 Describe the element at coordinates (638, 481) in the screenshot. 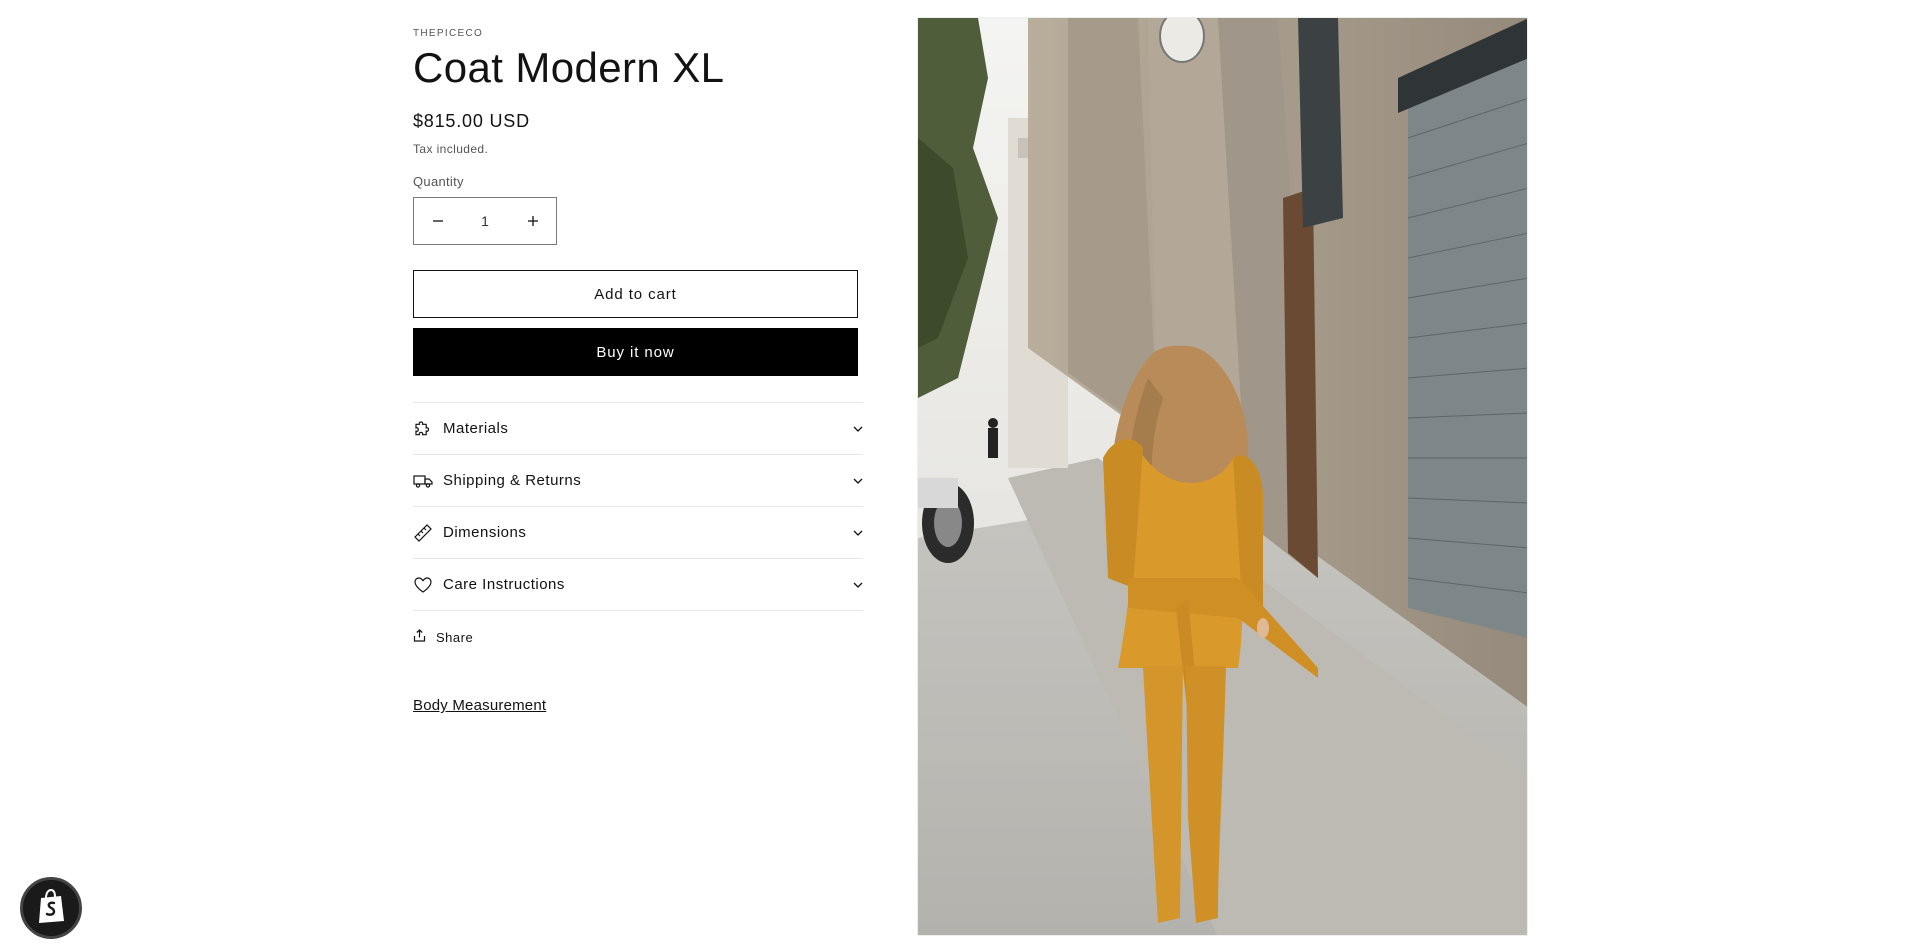

I see `accordion-shipping-returns: Shipping & Returns` at that location.